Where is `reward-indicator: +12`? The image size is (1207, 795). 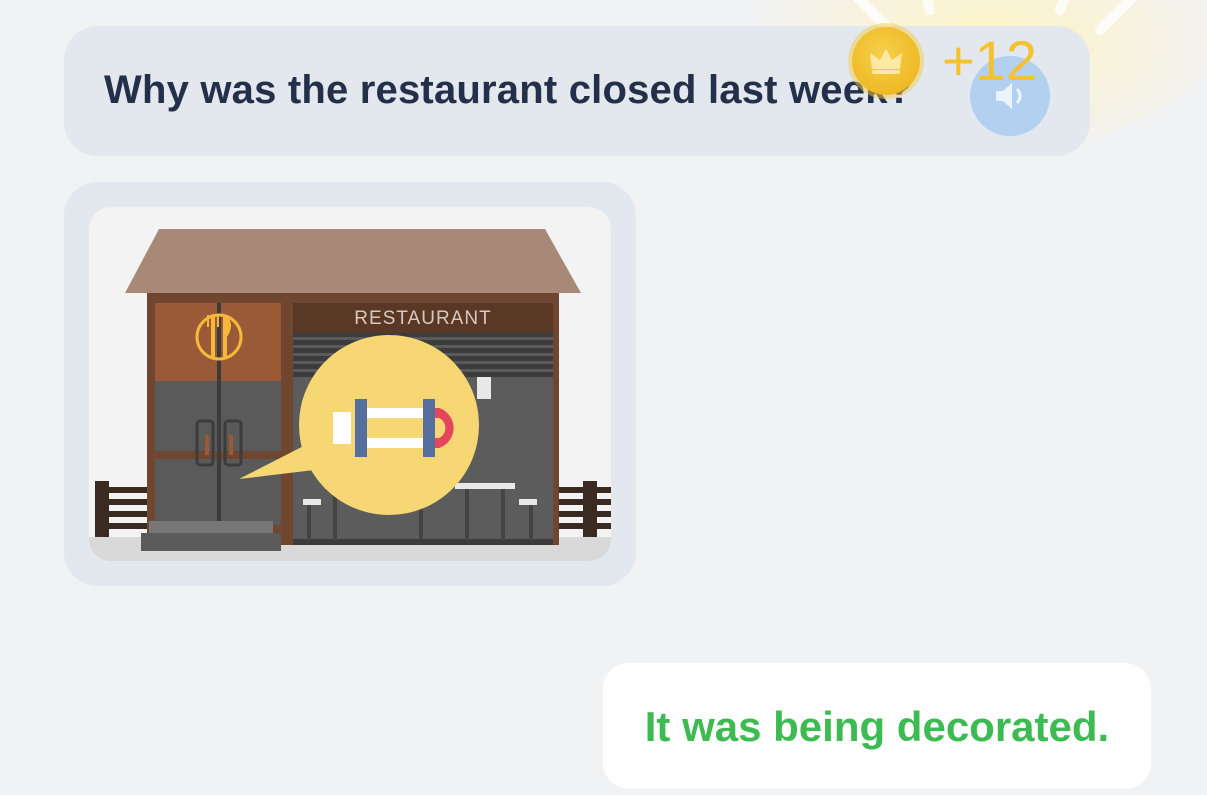
reward-indicator: +12 is located at coordinates (944, 61).